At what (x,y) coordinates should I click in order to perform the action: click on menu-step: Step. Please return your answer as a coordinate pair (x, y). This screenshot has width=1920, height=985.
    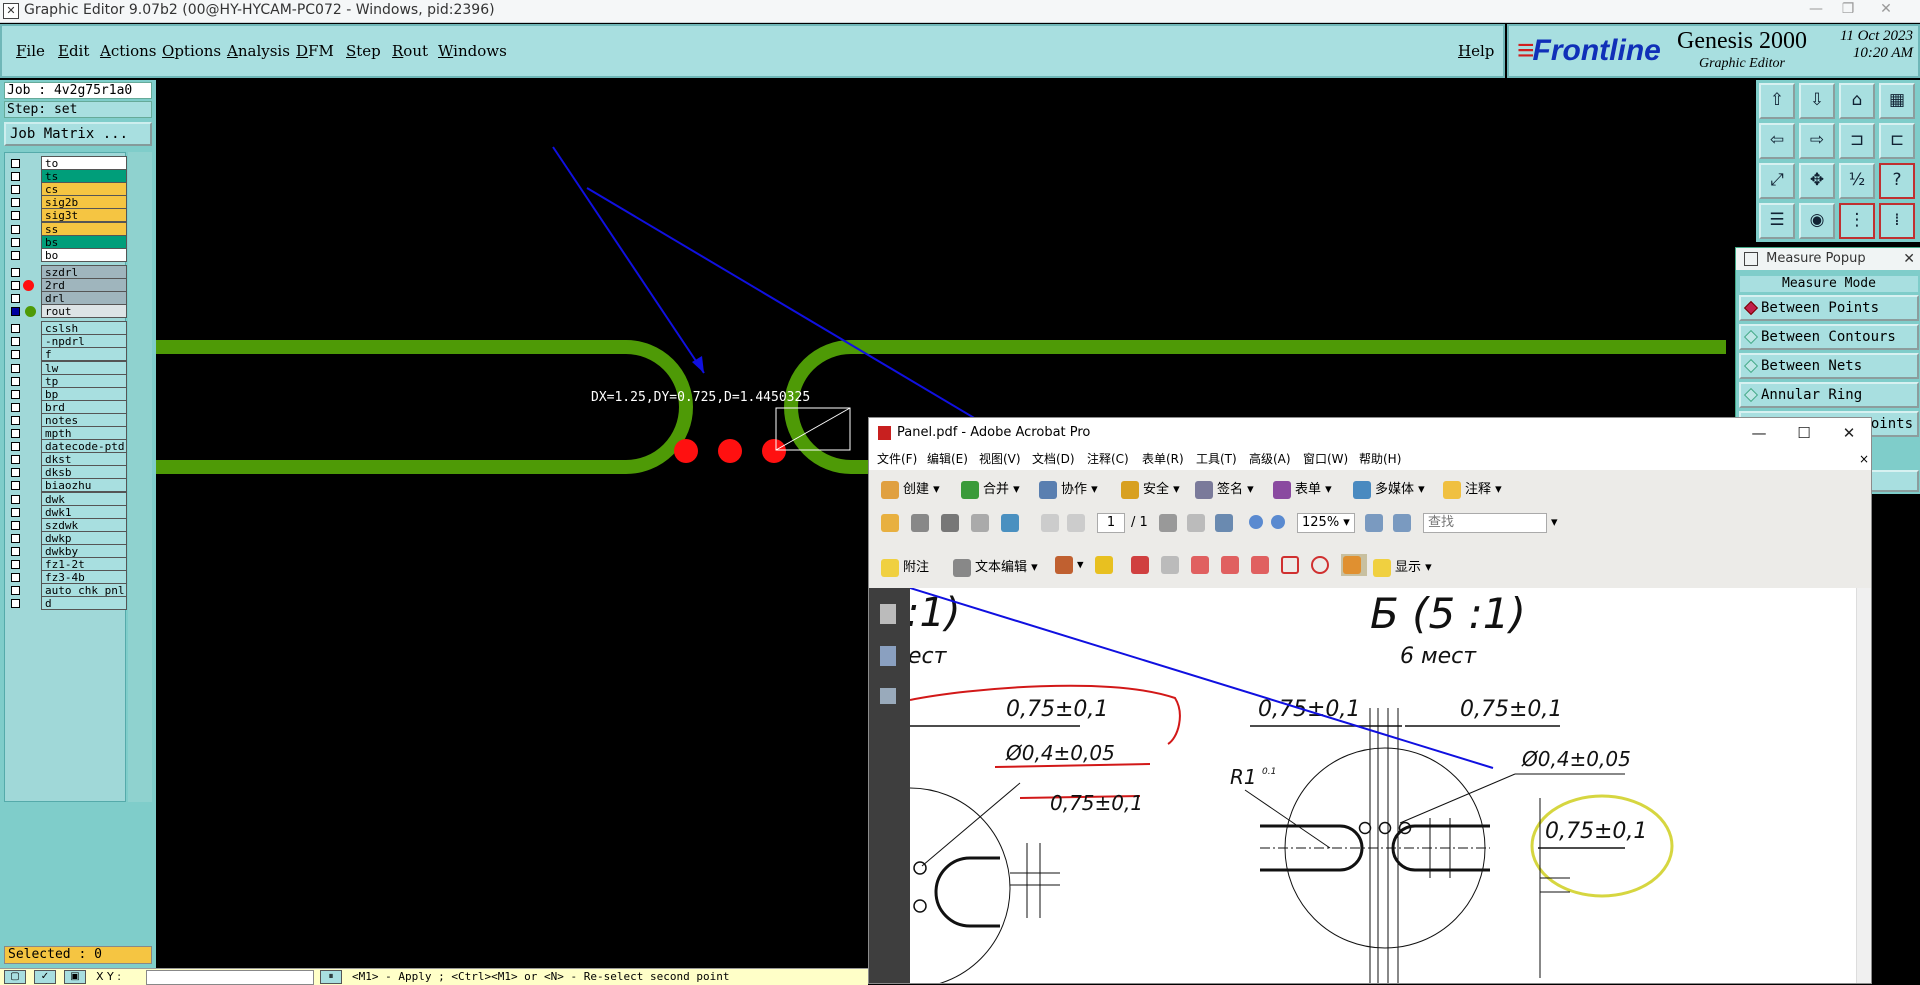
    Looking at the image, I should click on (363, 51).